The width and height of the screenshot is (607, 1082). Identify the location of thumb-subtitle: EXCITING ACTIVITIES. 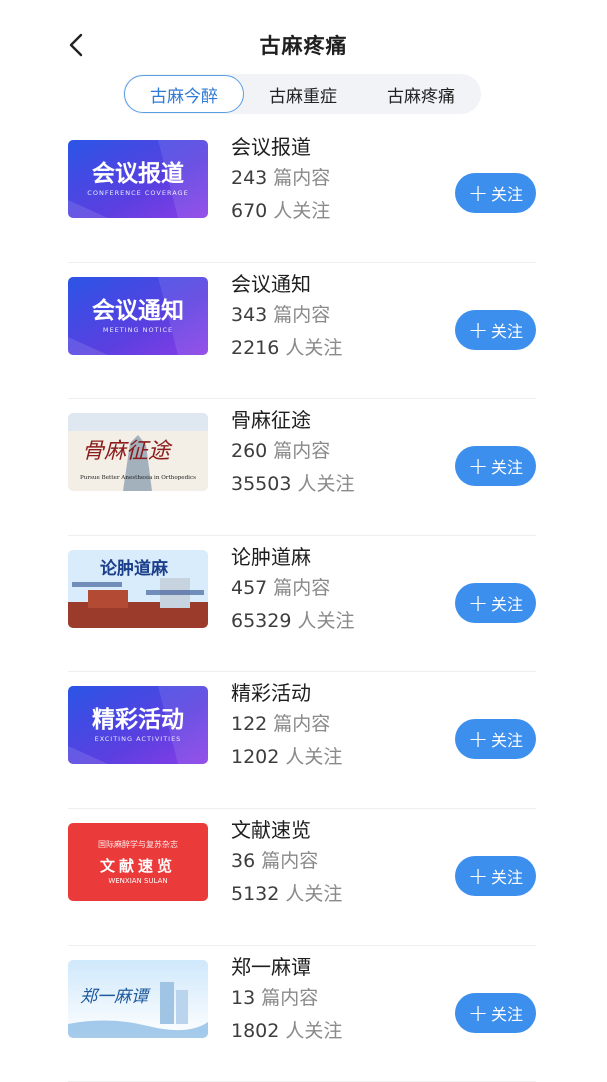
(138, 739).